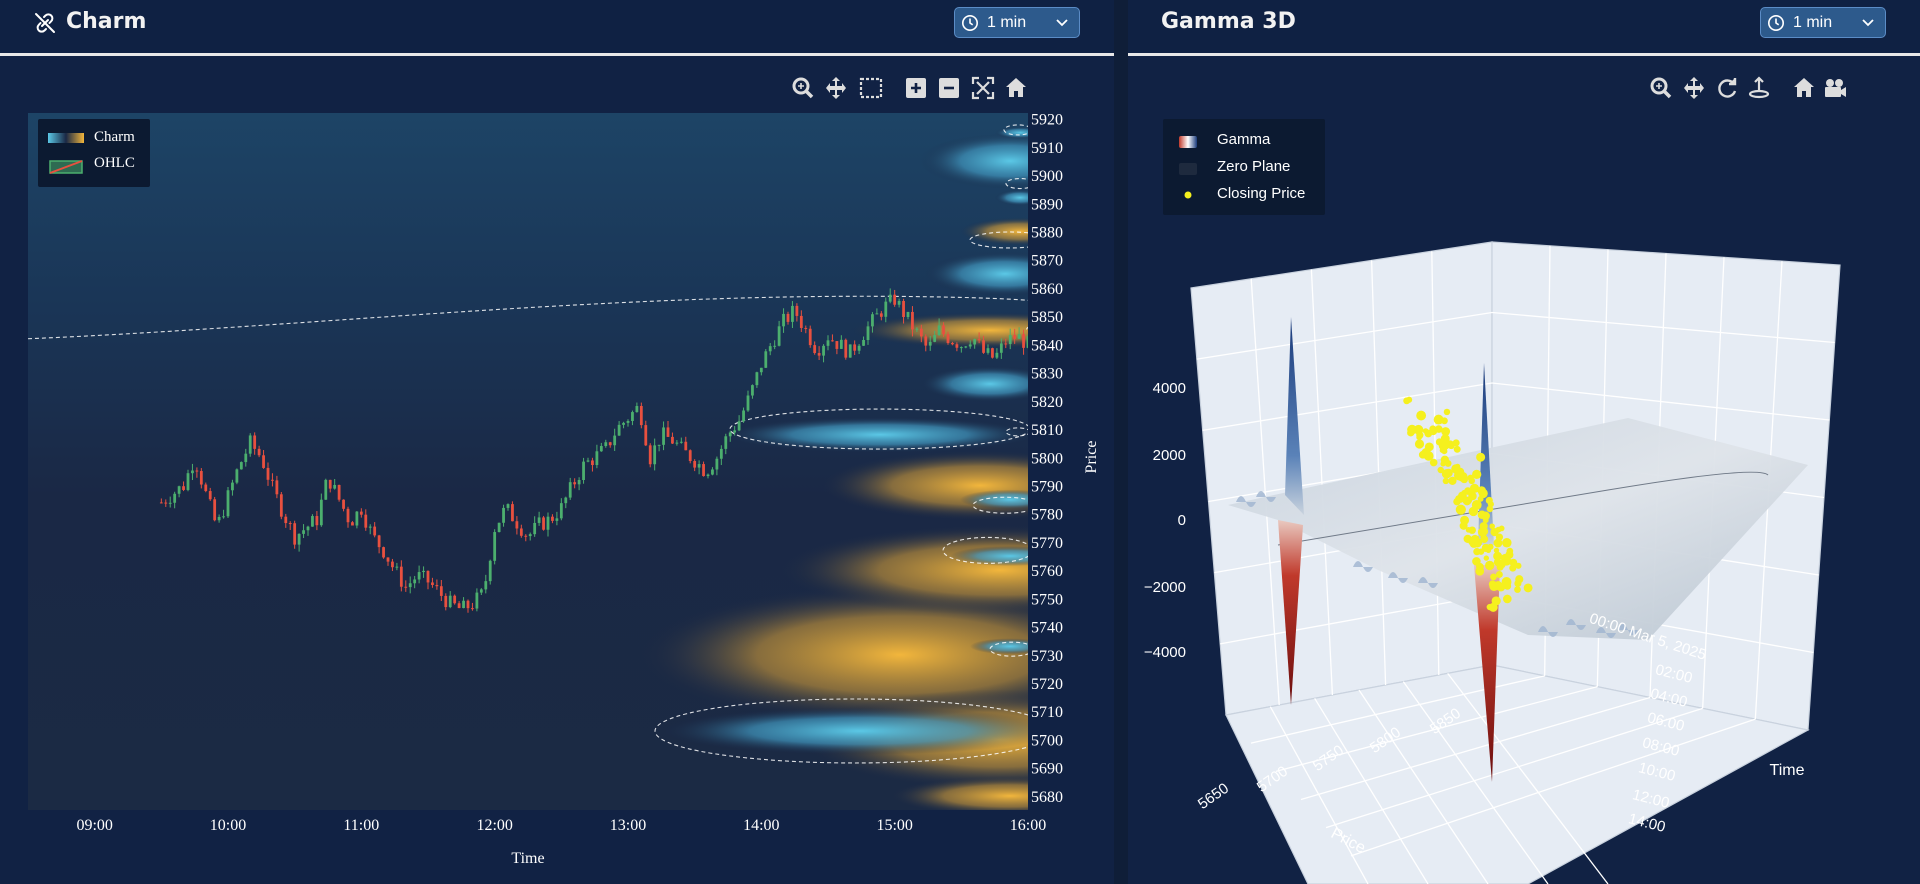 Image resolution: width=1920 pixels, height=884 pixels. I want to click on y-tick-label: 5750, so click(1047, 599).